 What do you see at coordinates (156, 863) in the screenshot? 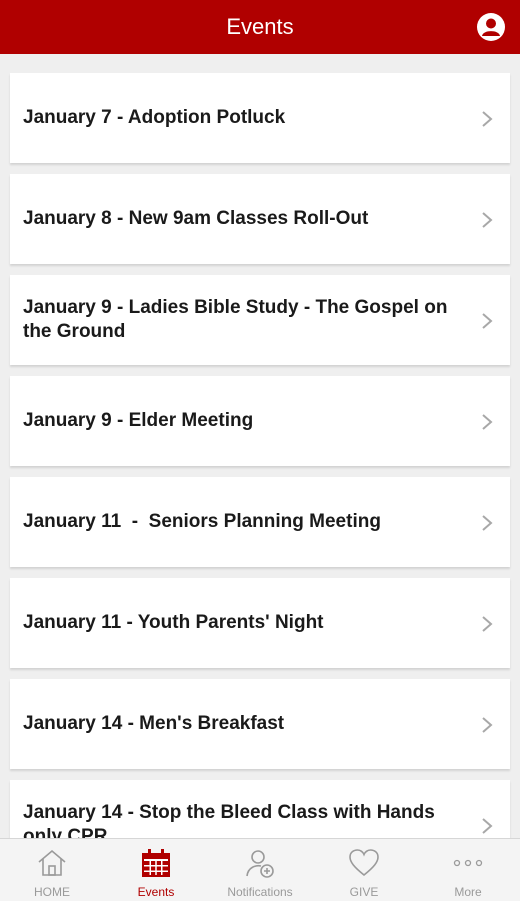
I see `calendar-icon` at bounding box center [156, 863].